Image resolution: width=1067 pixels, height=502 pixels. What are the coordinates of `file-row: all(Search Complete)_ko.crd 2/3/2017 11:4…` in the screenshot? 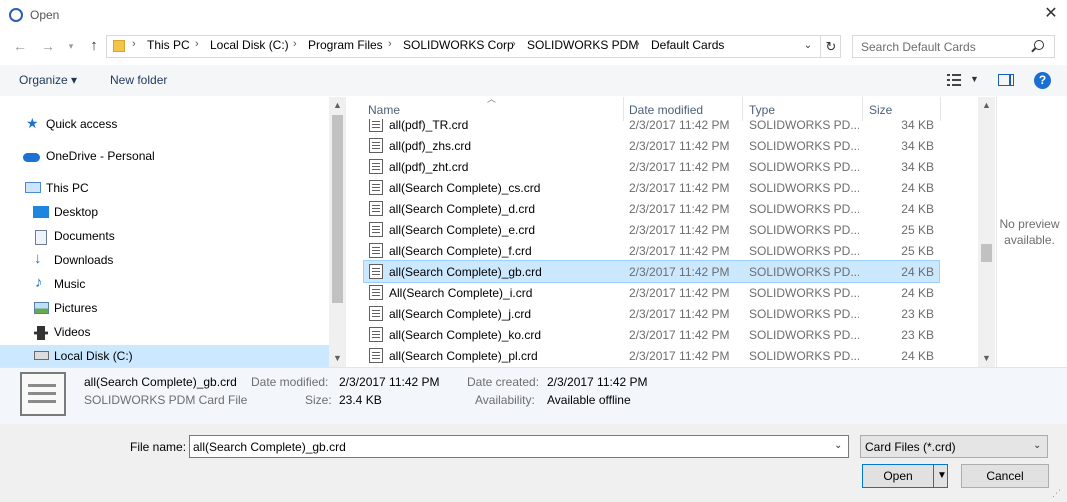 It's located at (651, 334).